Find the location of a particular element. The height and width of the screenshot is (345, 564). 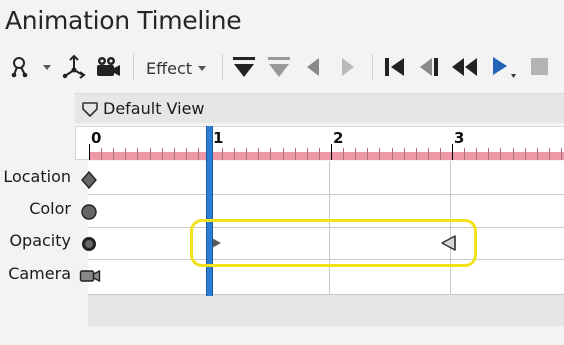

play-forward-icon is located at coordinates (348, 67).